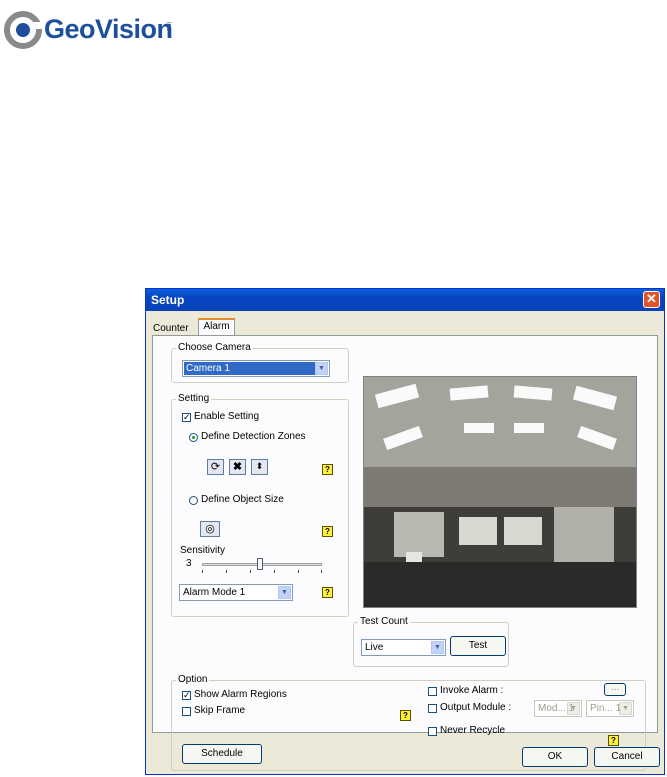  Describe the element at coordinates (555, 757) in the screenshot. I see `ok-button: OK` at that location.